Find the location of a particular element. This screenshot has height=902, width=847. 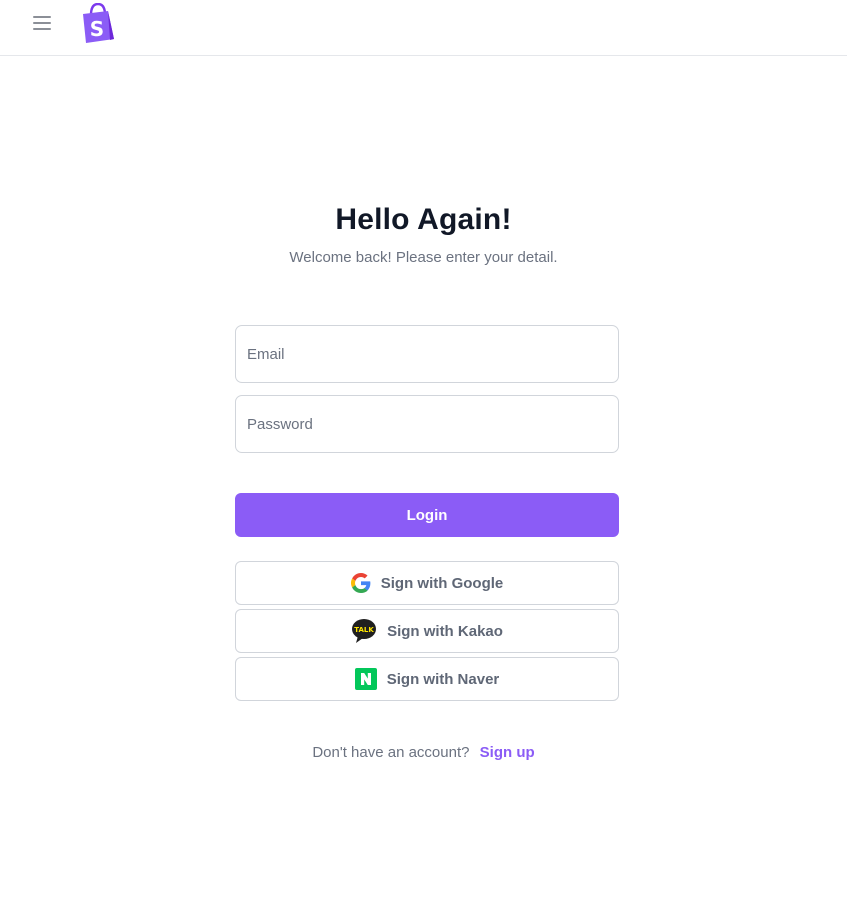

sign-with-naver-button: Sign with Naver is located at coordinates (427, 679).